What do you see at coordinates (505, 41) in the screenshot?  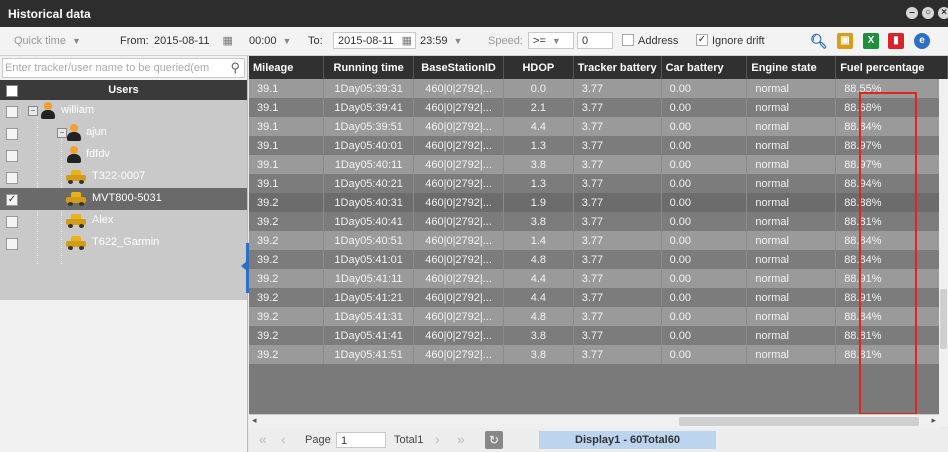 I see `speed-label: Speed:` at bounding box center [505, 41].